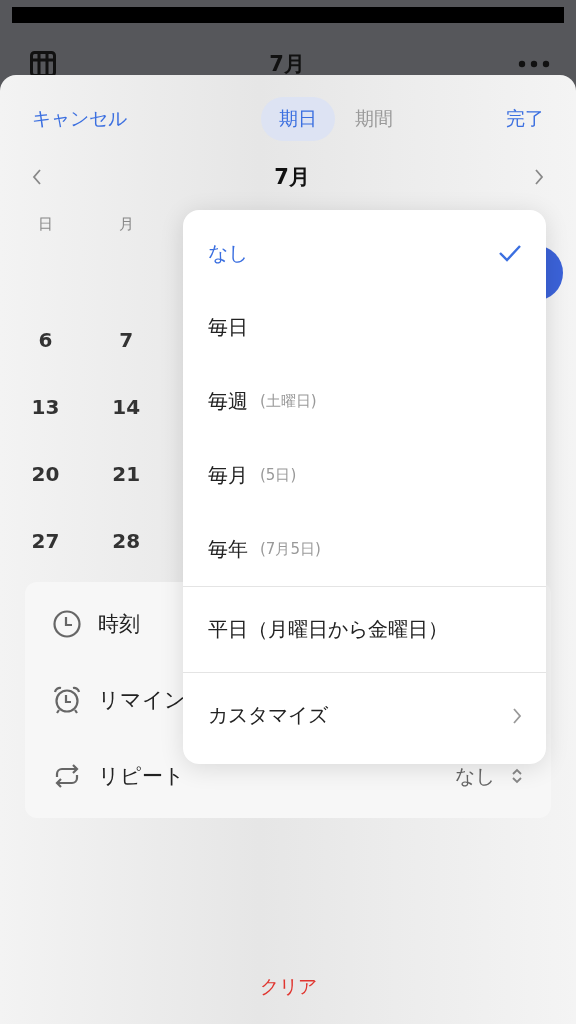 The height and width of the screenshot is (1024, 576). Describe the element at coordinates (228, 475) in the screenshot. I see `menu-item-label: 毎月` at that location.